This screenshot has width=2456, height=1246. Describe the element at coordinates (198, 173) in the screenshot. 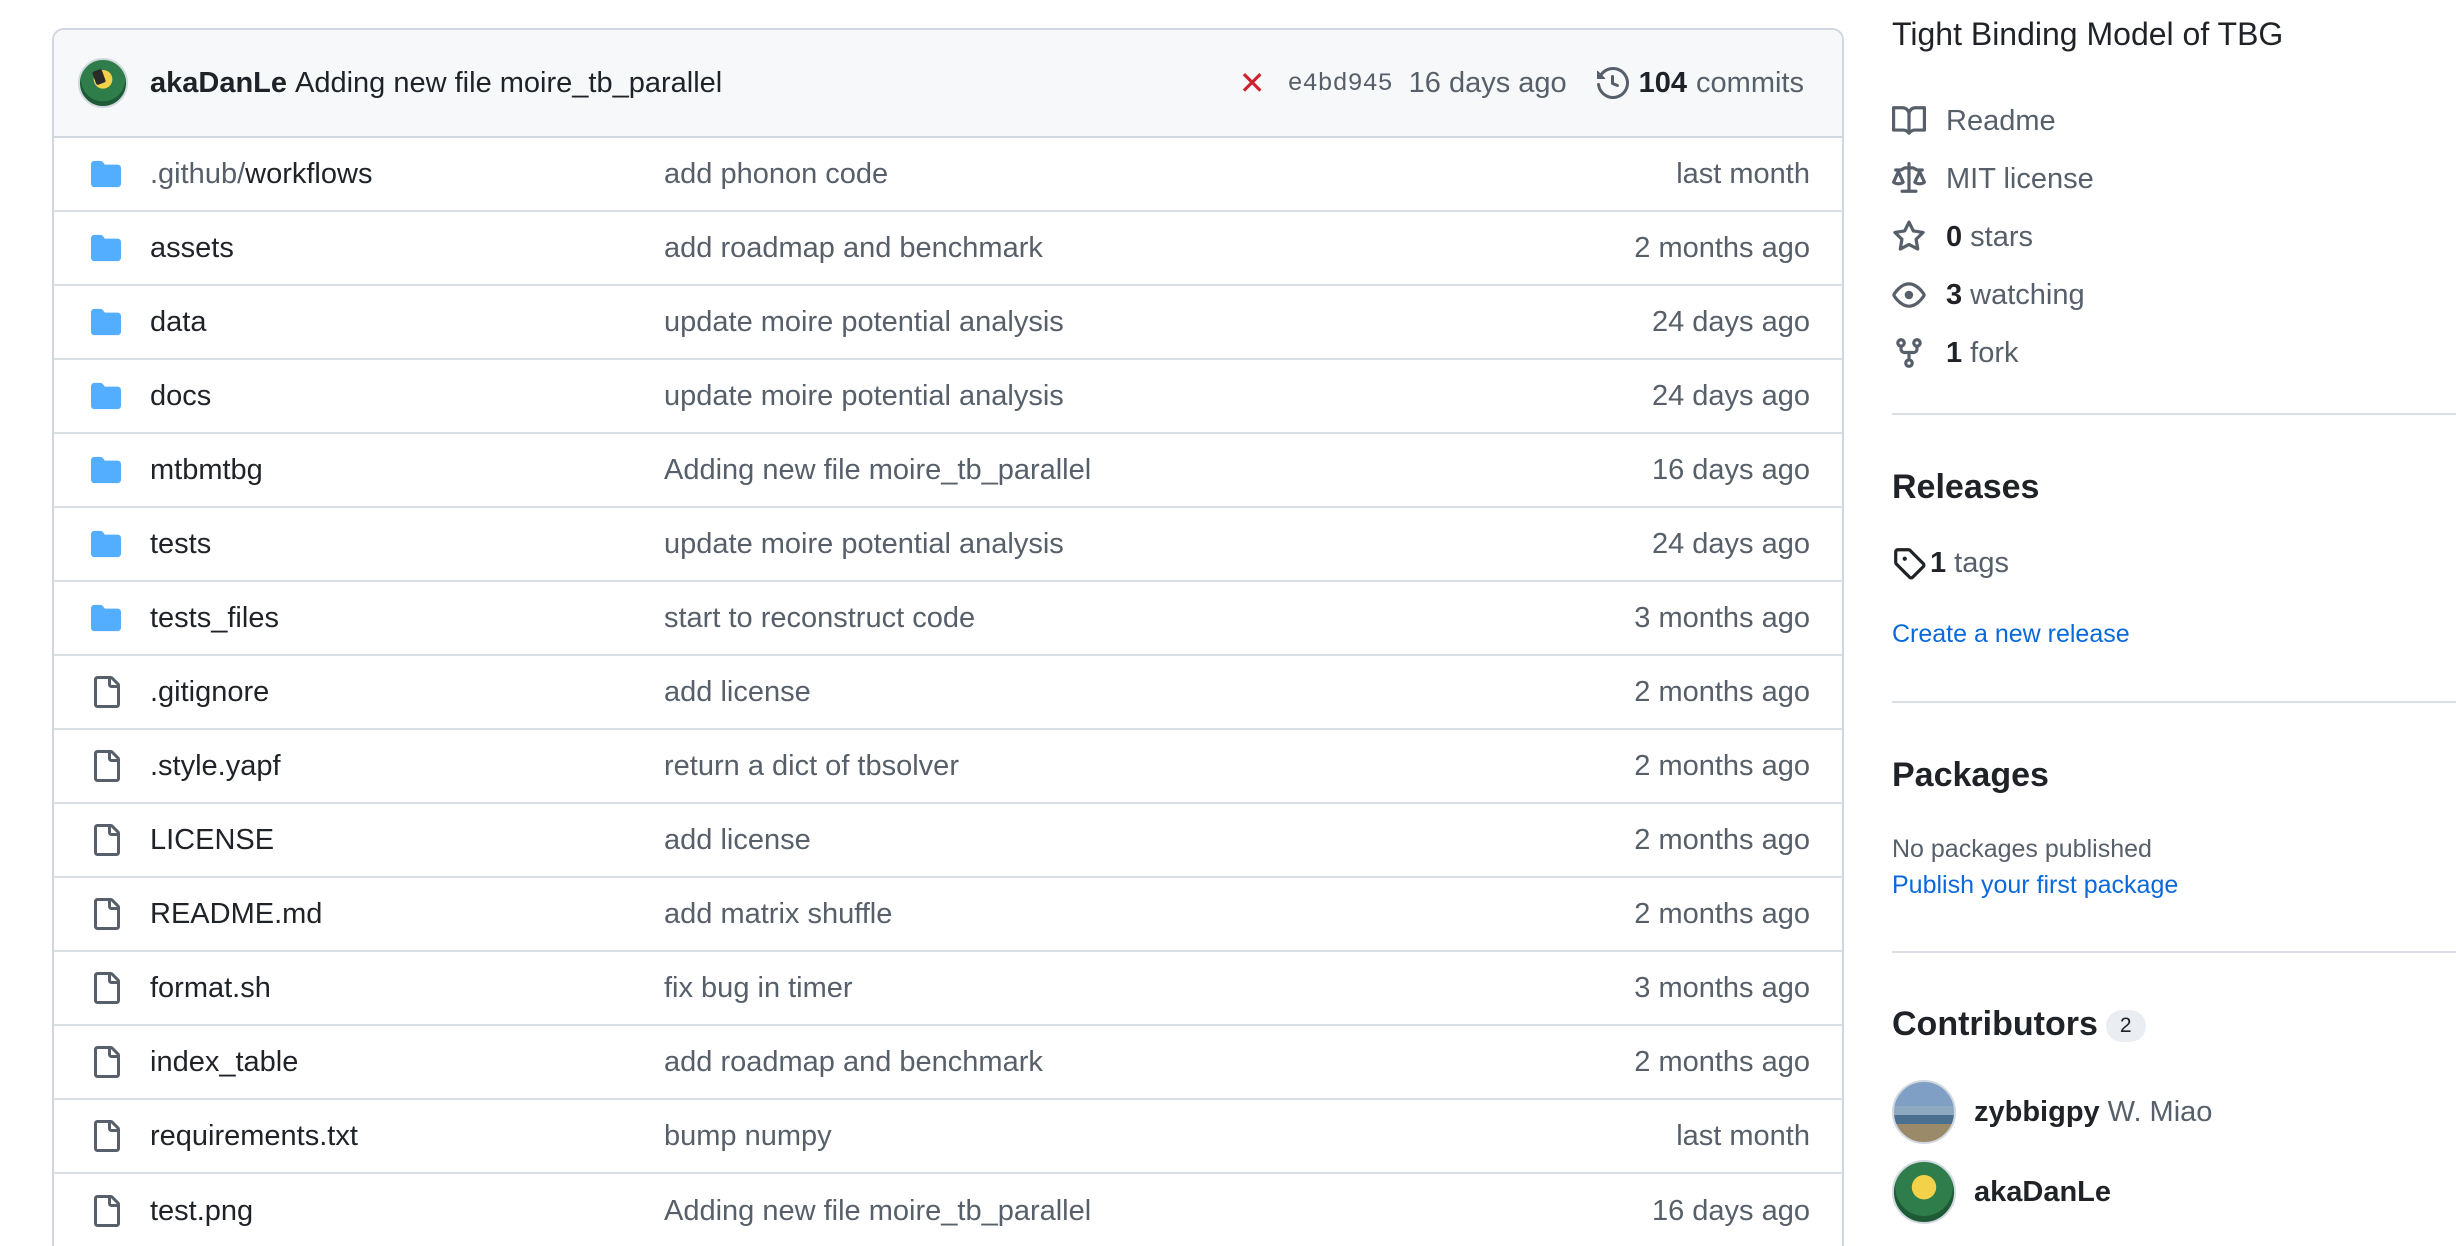

I see `file-path-prefix: .github/` at that location.